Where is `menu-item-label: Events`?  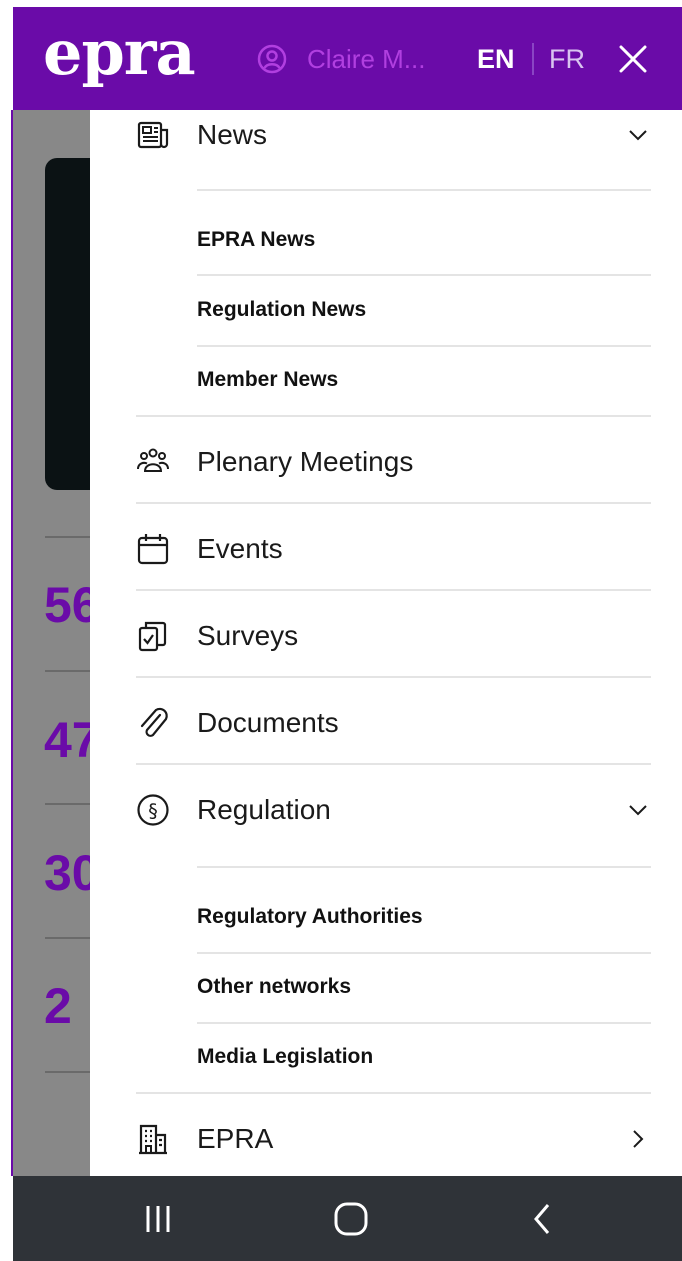 menu-item-label: Events is located at coordinates (240, 548).